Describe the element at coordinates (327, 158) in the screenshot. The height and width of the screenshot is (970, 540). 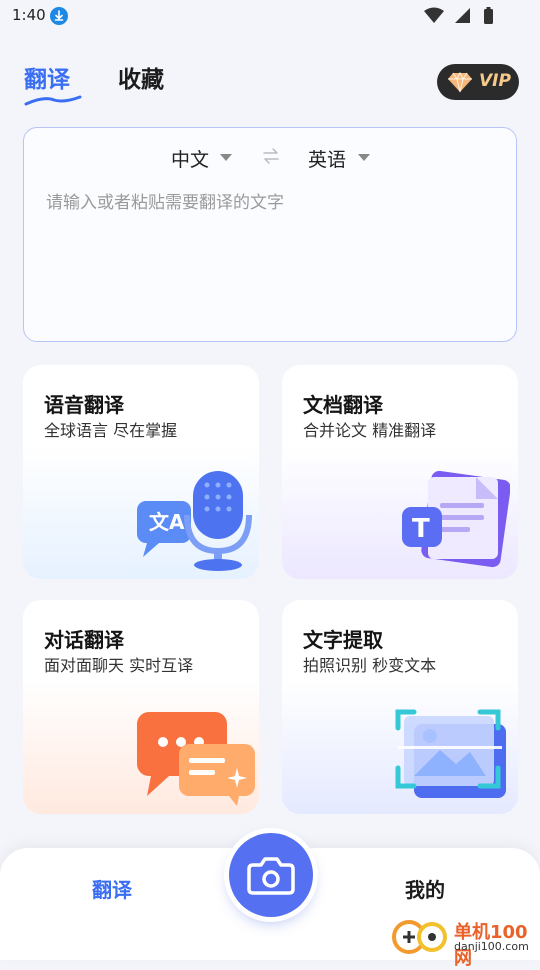
I see `target-language-select: 英语` at that location.